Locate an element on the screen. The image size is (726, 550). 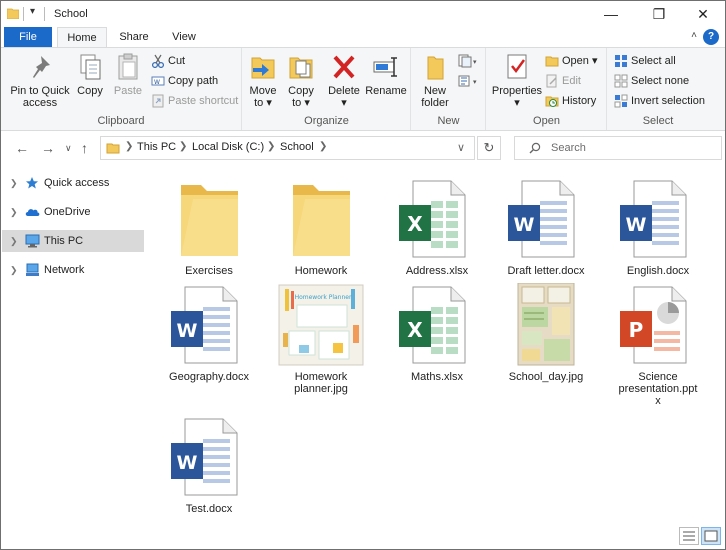
move-to-button: Move to ▾ is located at coordinates (263, 80).